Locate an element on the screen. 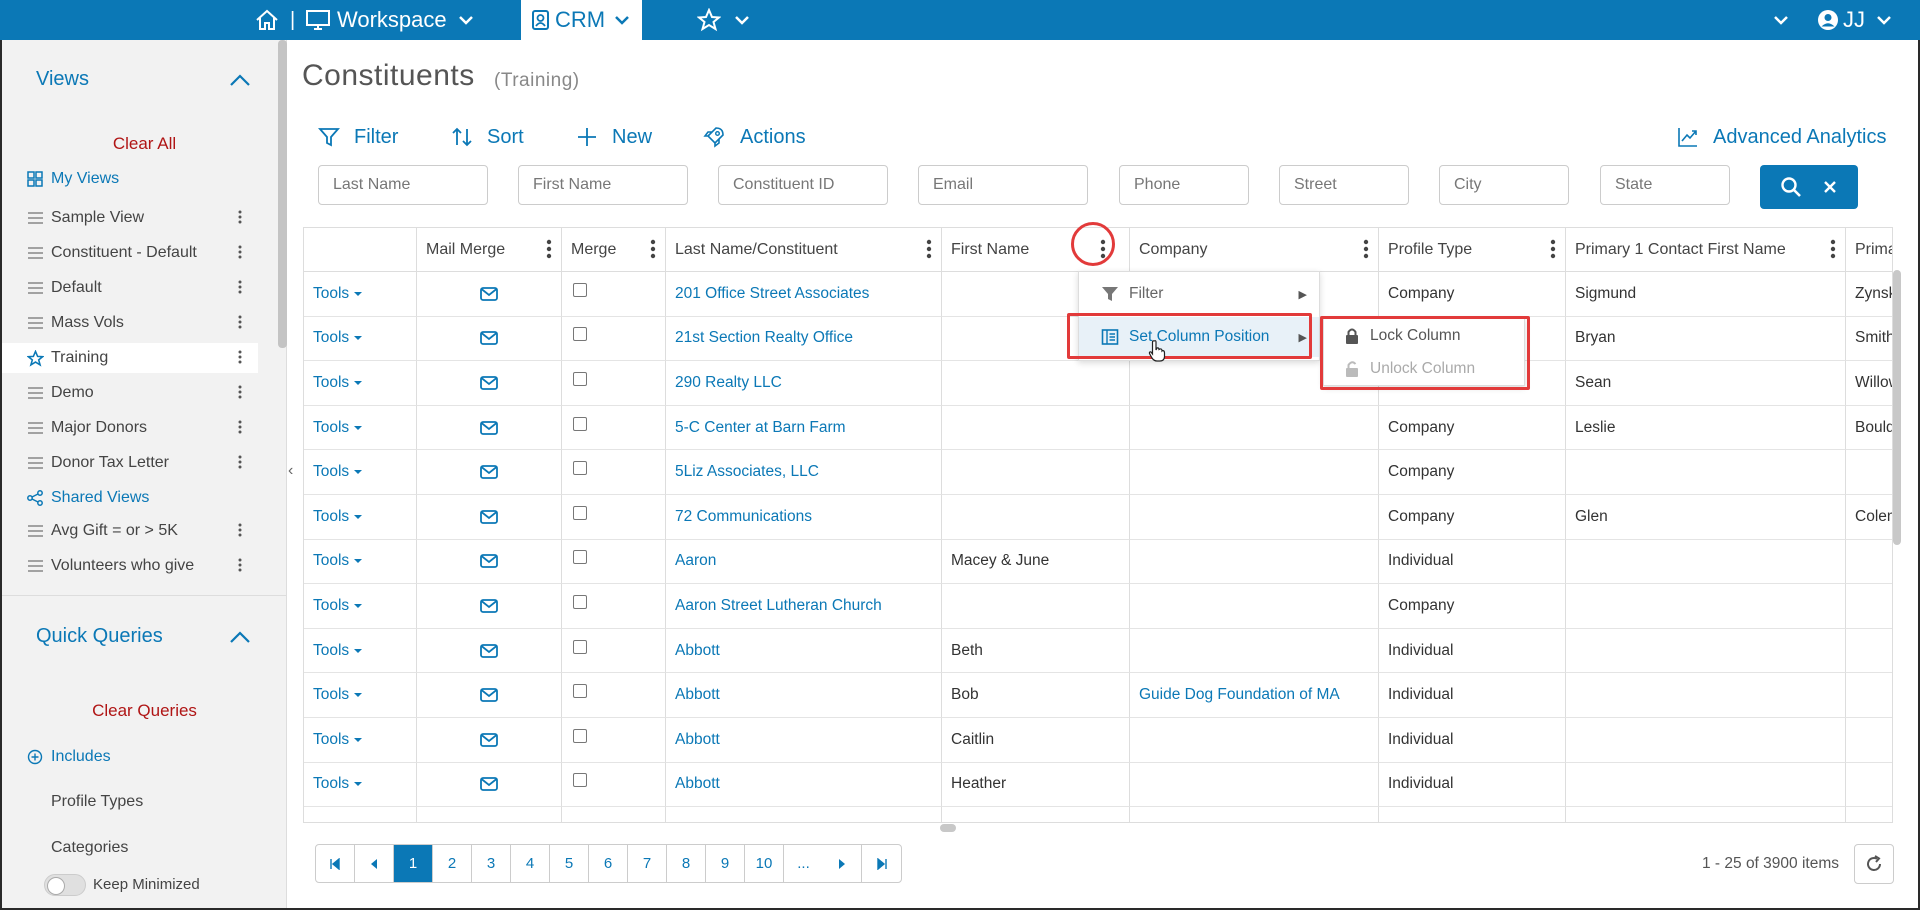  categories-item: Categories is located at coordinates (130, 848).